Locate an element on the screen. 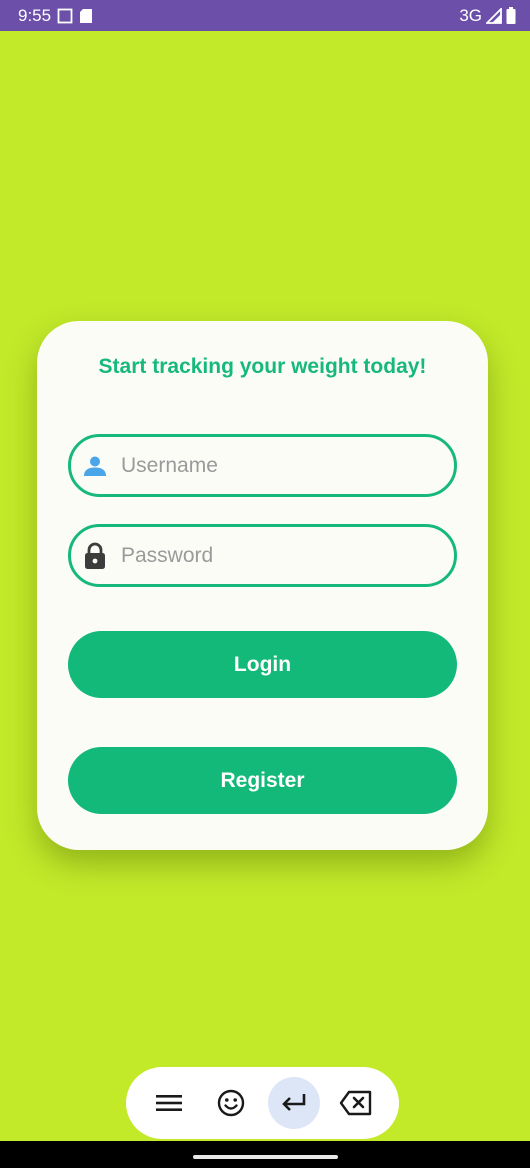  network-type: 3G is located at coordinates (470, 15).